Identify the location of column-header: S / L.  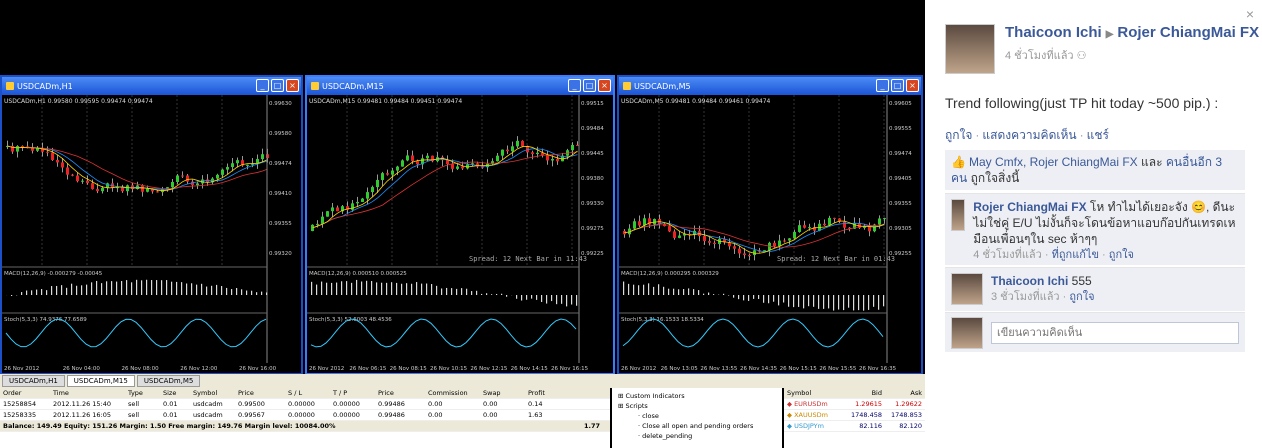
(307, 393).